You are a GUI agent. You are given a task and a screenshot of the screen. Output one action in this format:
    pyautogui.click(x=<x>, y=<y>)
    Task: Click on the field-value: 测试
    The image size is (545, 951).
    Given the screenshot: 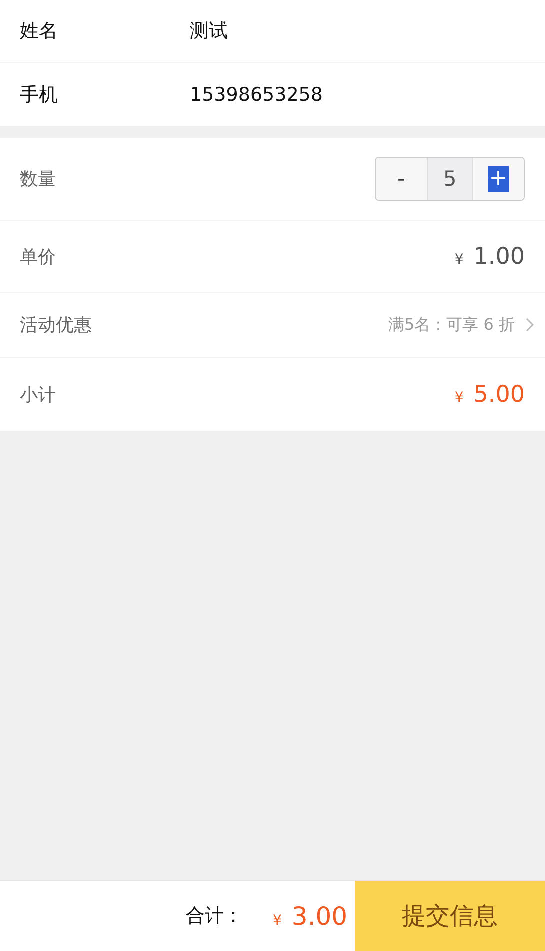 What is the action you would take?
    pyautogui.click(x=209, y=31)
    